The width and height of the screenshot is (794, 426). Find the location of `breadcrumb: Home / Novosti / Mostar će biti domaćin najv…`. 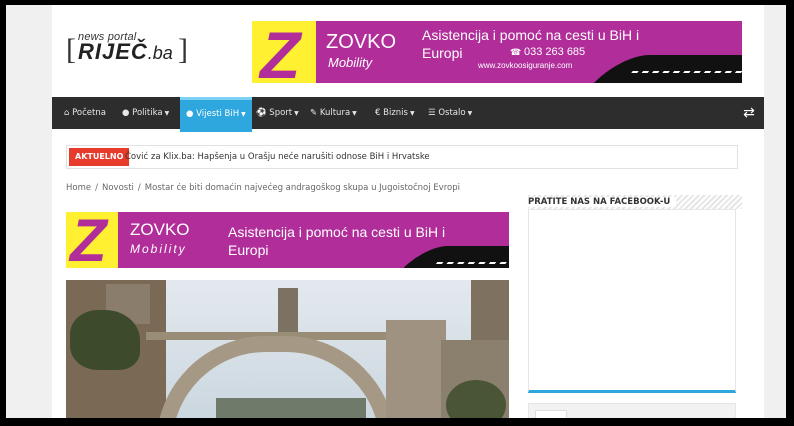

breadcrumb: Home / Novosti / Mostar će biti domaćin najv… is located at coordinates (263, 188).